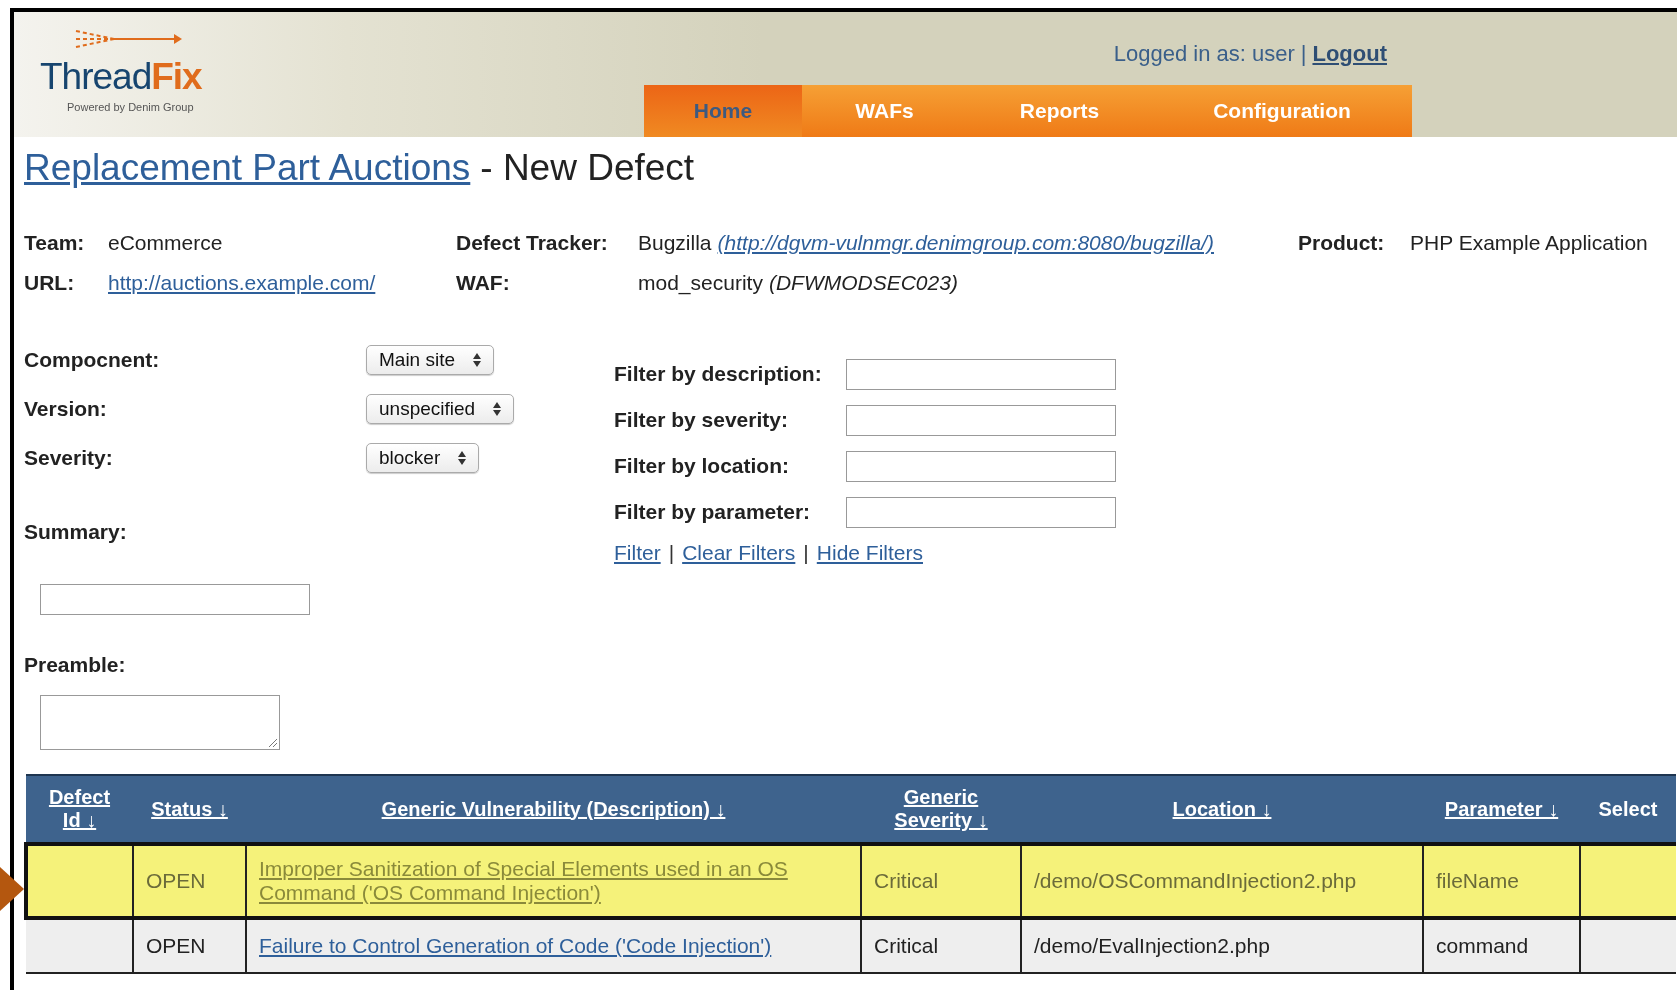 The height and width of the screenshot is (990, 1677). What do you see at coordinates (1501, 945) in the screenshot?
I see `table-cell: command` at bounding box center [1501, 945].